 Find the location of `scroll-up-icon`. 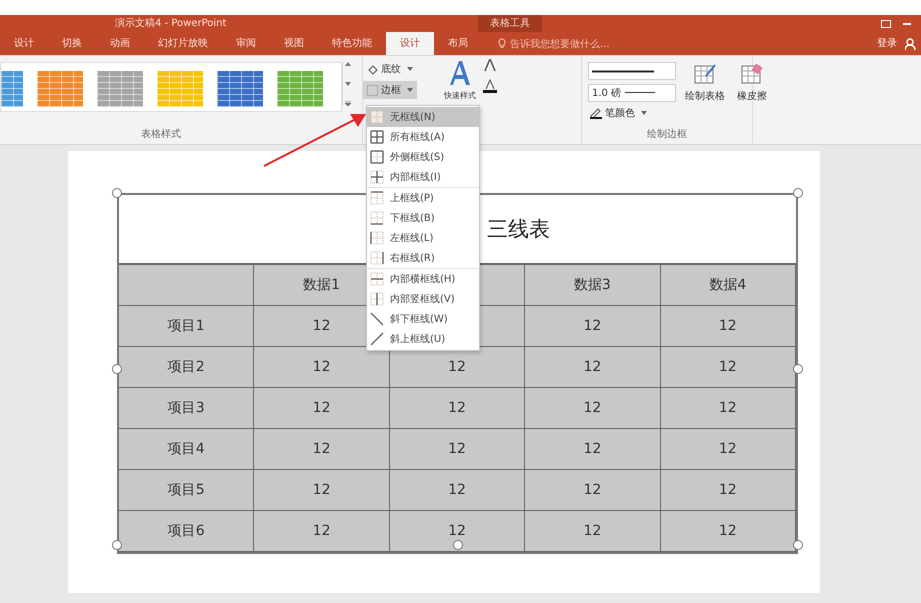

scroll-up-icon is located at coordinates (348, 64).